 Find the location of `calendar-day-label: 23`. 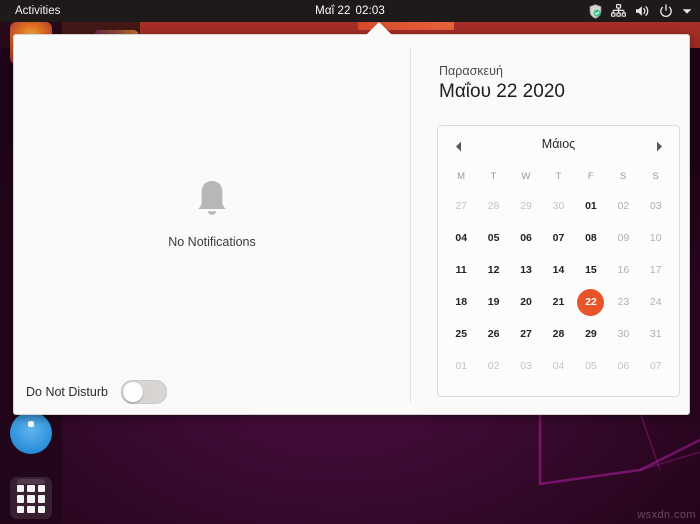

calendar-day-label: 23 is located at coordinates (623, 302).